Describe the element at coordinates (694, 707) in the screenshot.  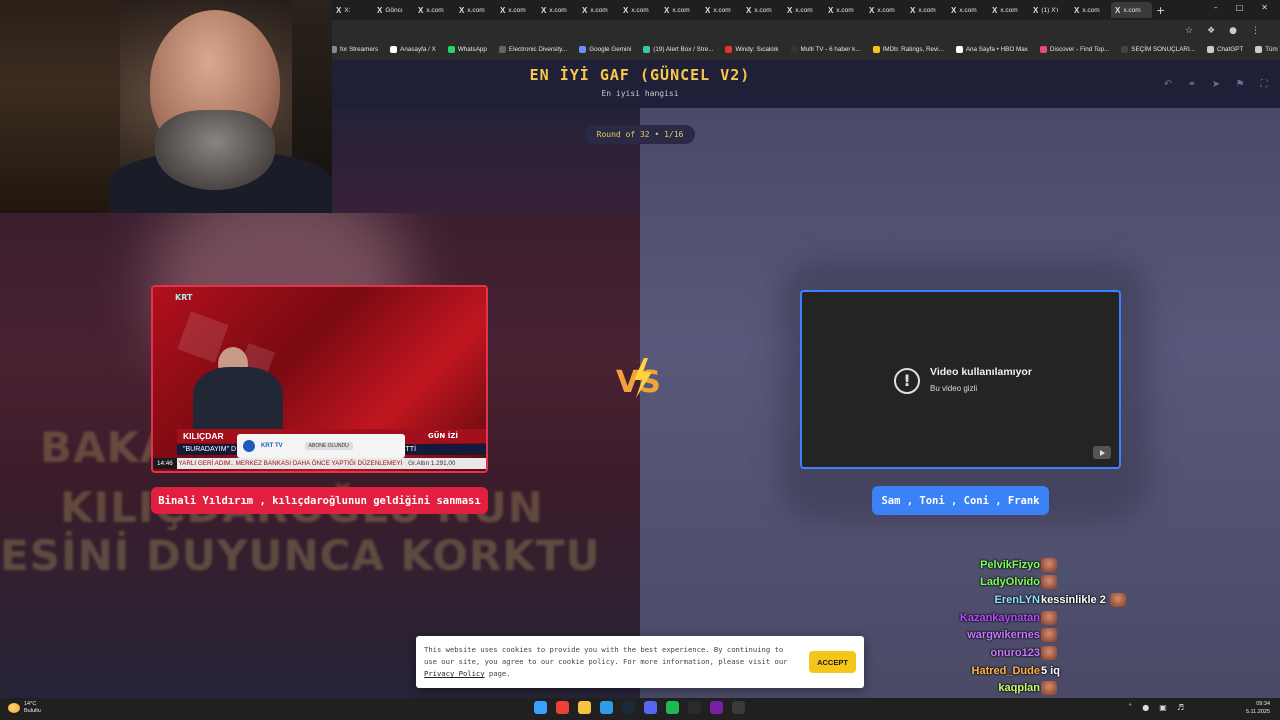
I see `epic-games-icon` at that location.